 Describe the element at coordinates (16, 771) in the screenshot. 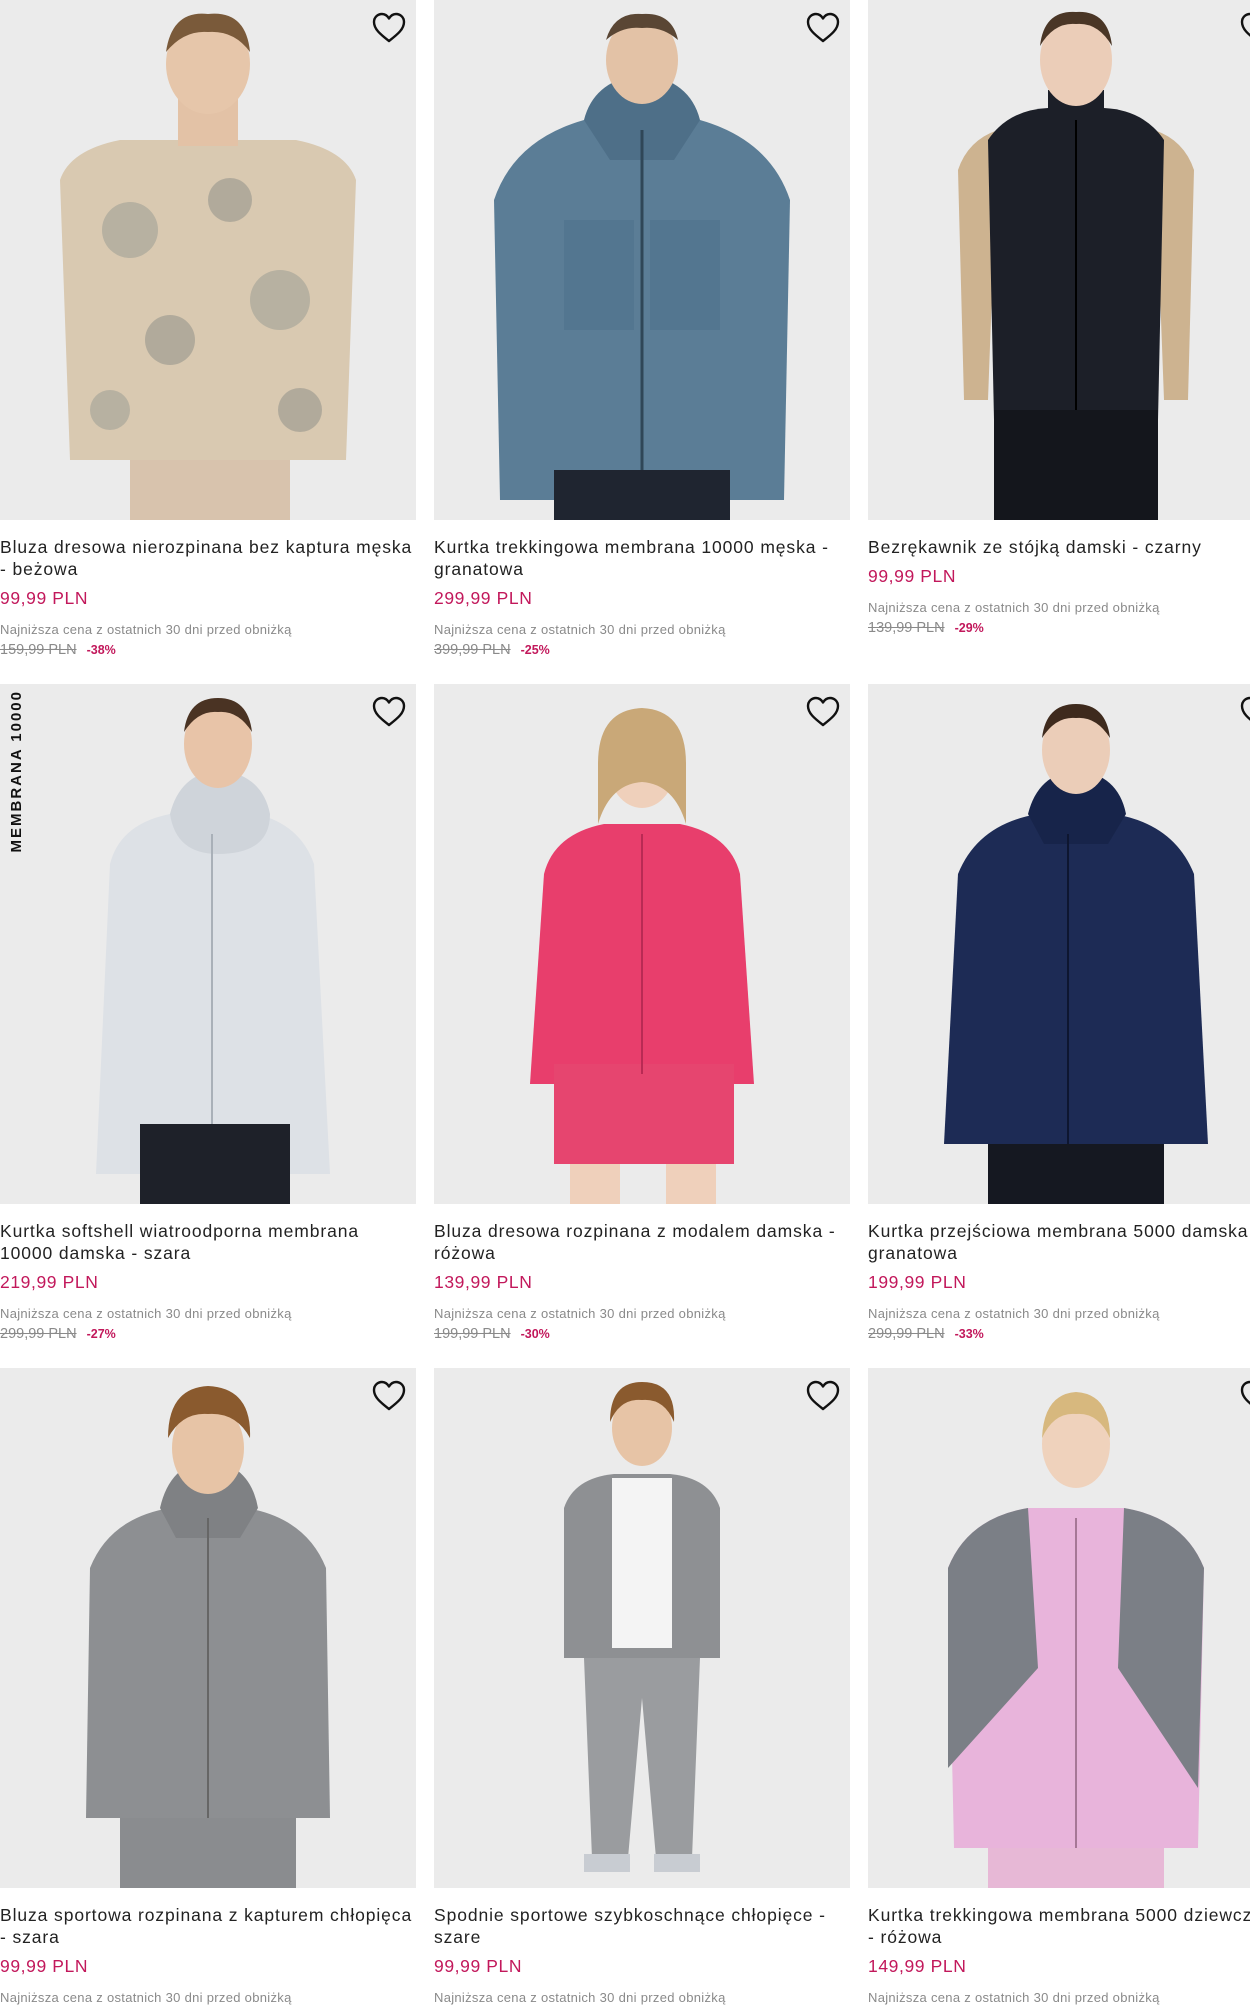

I see `feature-badge: MEMBRANA 10000` at that location.